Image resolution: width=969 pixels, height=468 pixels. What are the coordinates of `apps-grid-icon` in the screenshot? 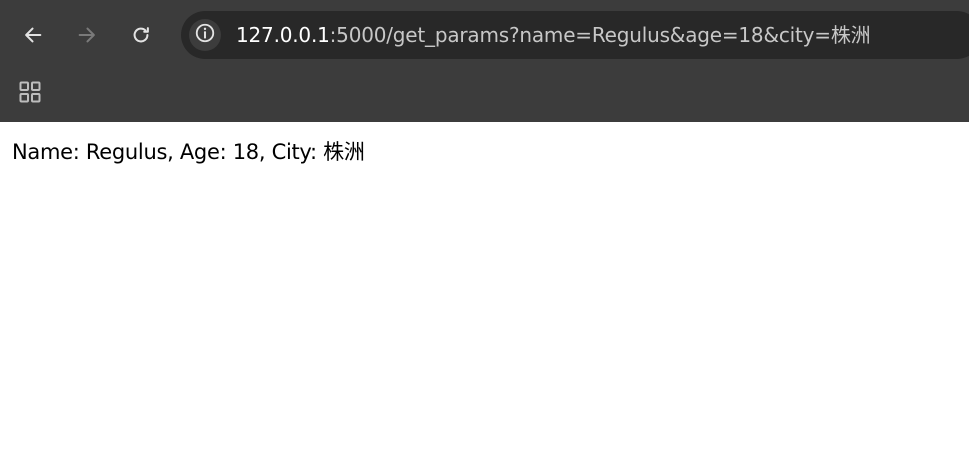 It's located at (30, 94).